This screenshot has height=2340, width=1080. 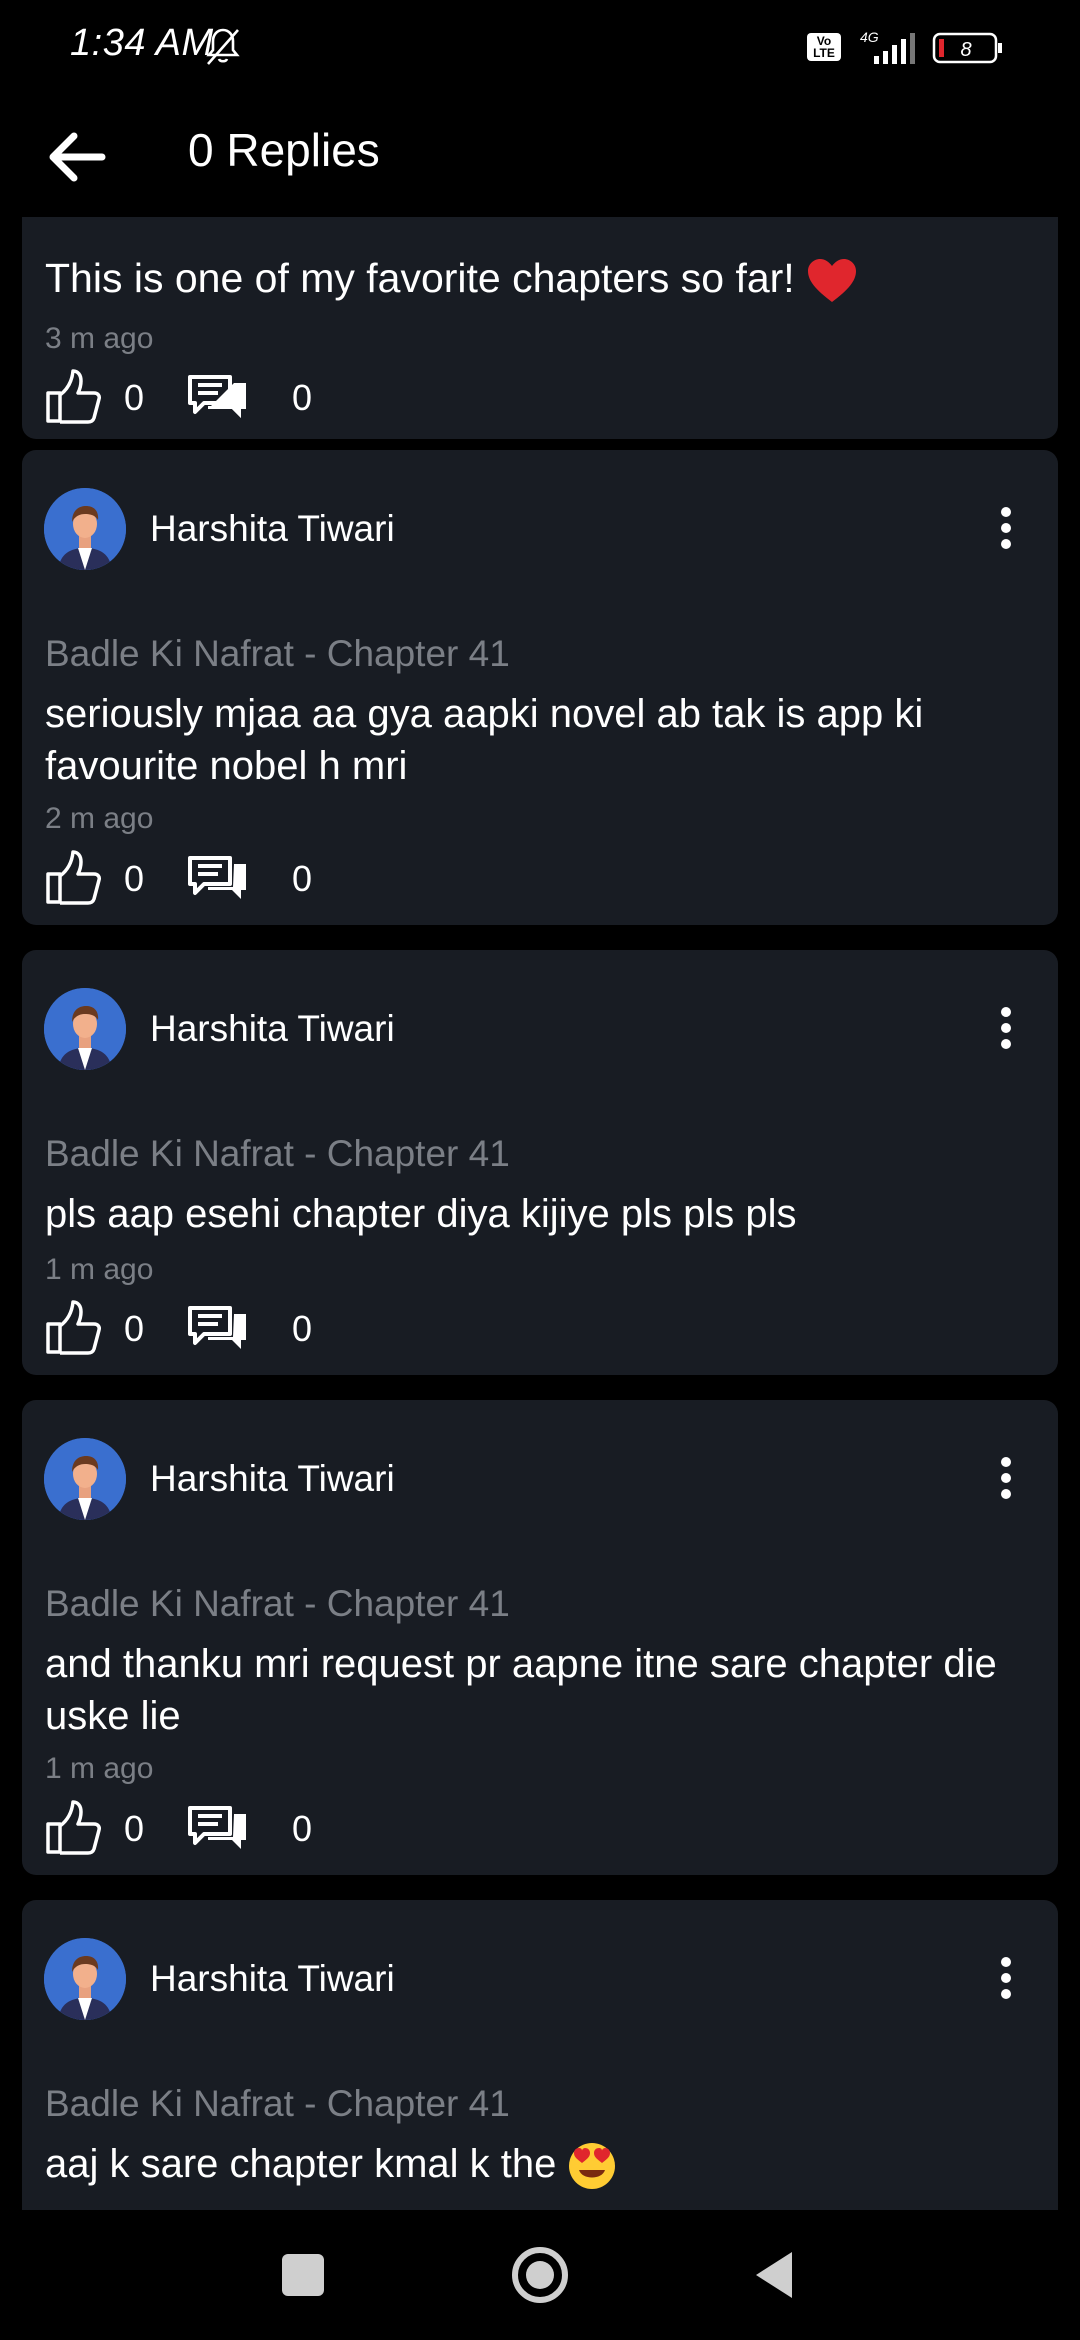 I want to click on back-button, so click(x=76, y=157).